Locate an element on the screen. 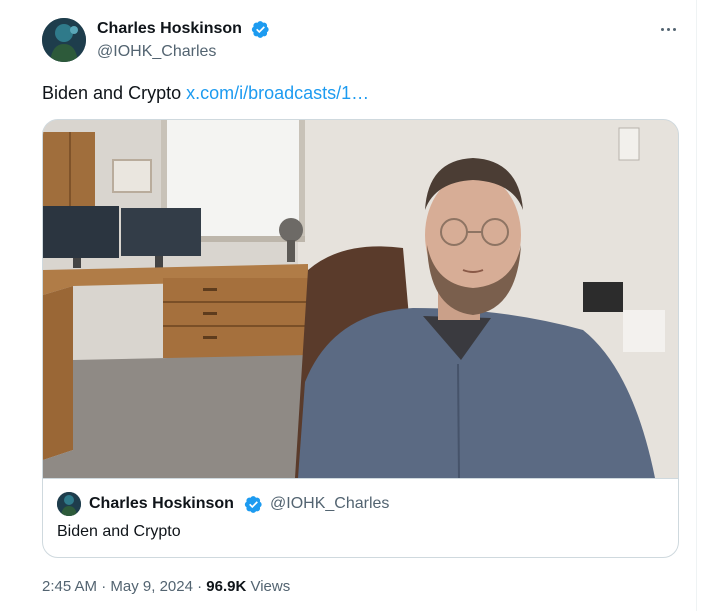 The width and height of the screenshot is (725, 611). author-name: Charles Hoskinson is located at coordinates (169, 29).